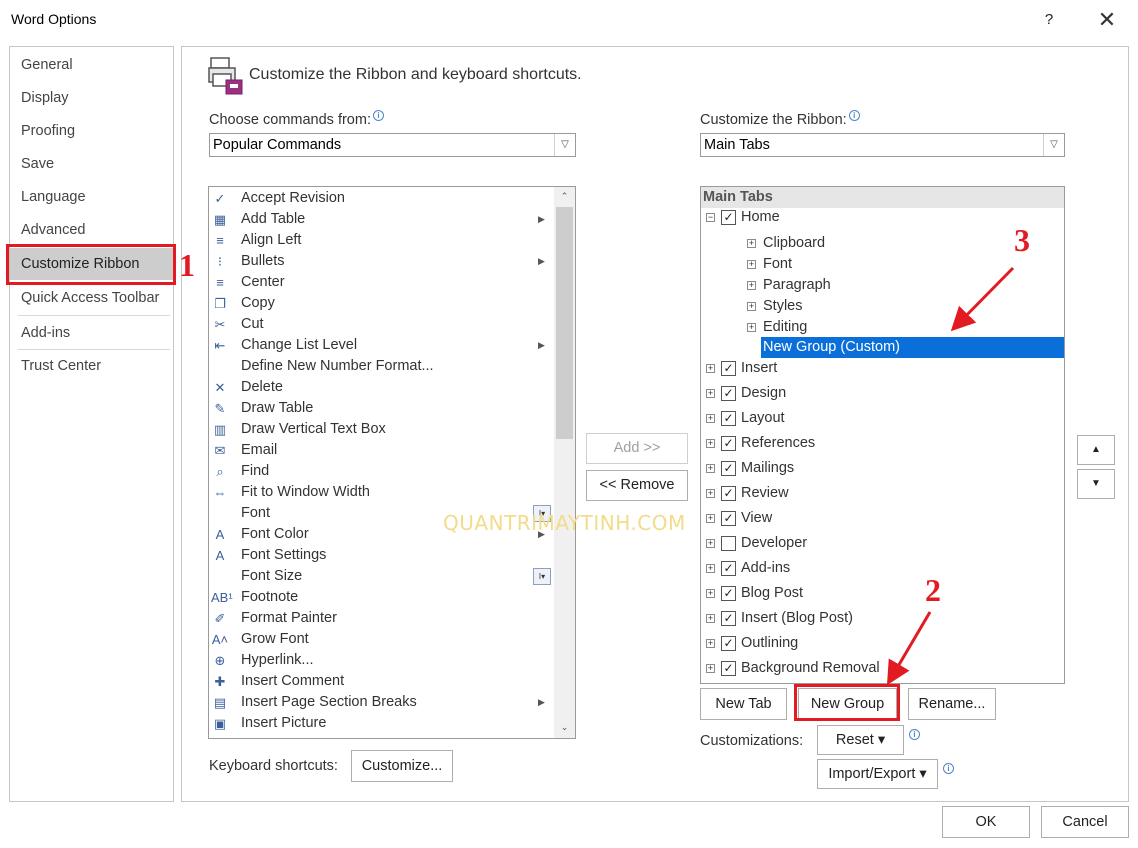 The image size is (1138, 848). Describe the element at coordinates (950, 476) in the screenshot. I see `annotation-arrows` at that location.